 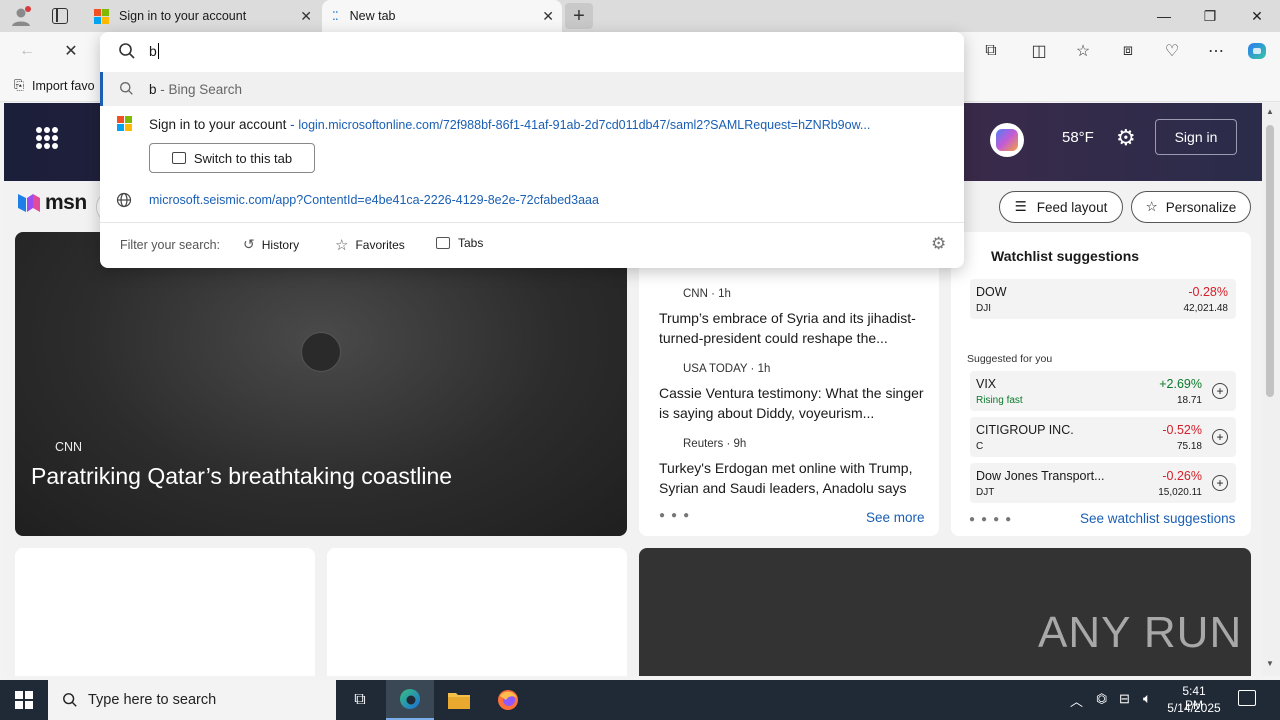 I want to click on suggested-label: Suggested for you, so click(x=1010, y=359).